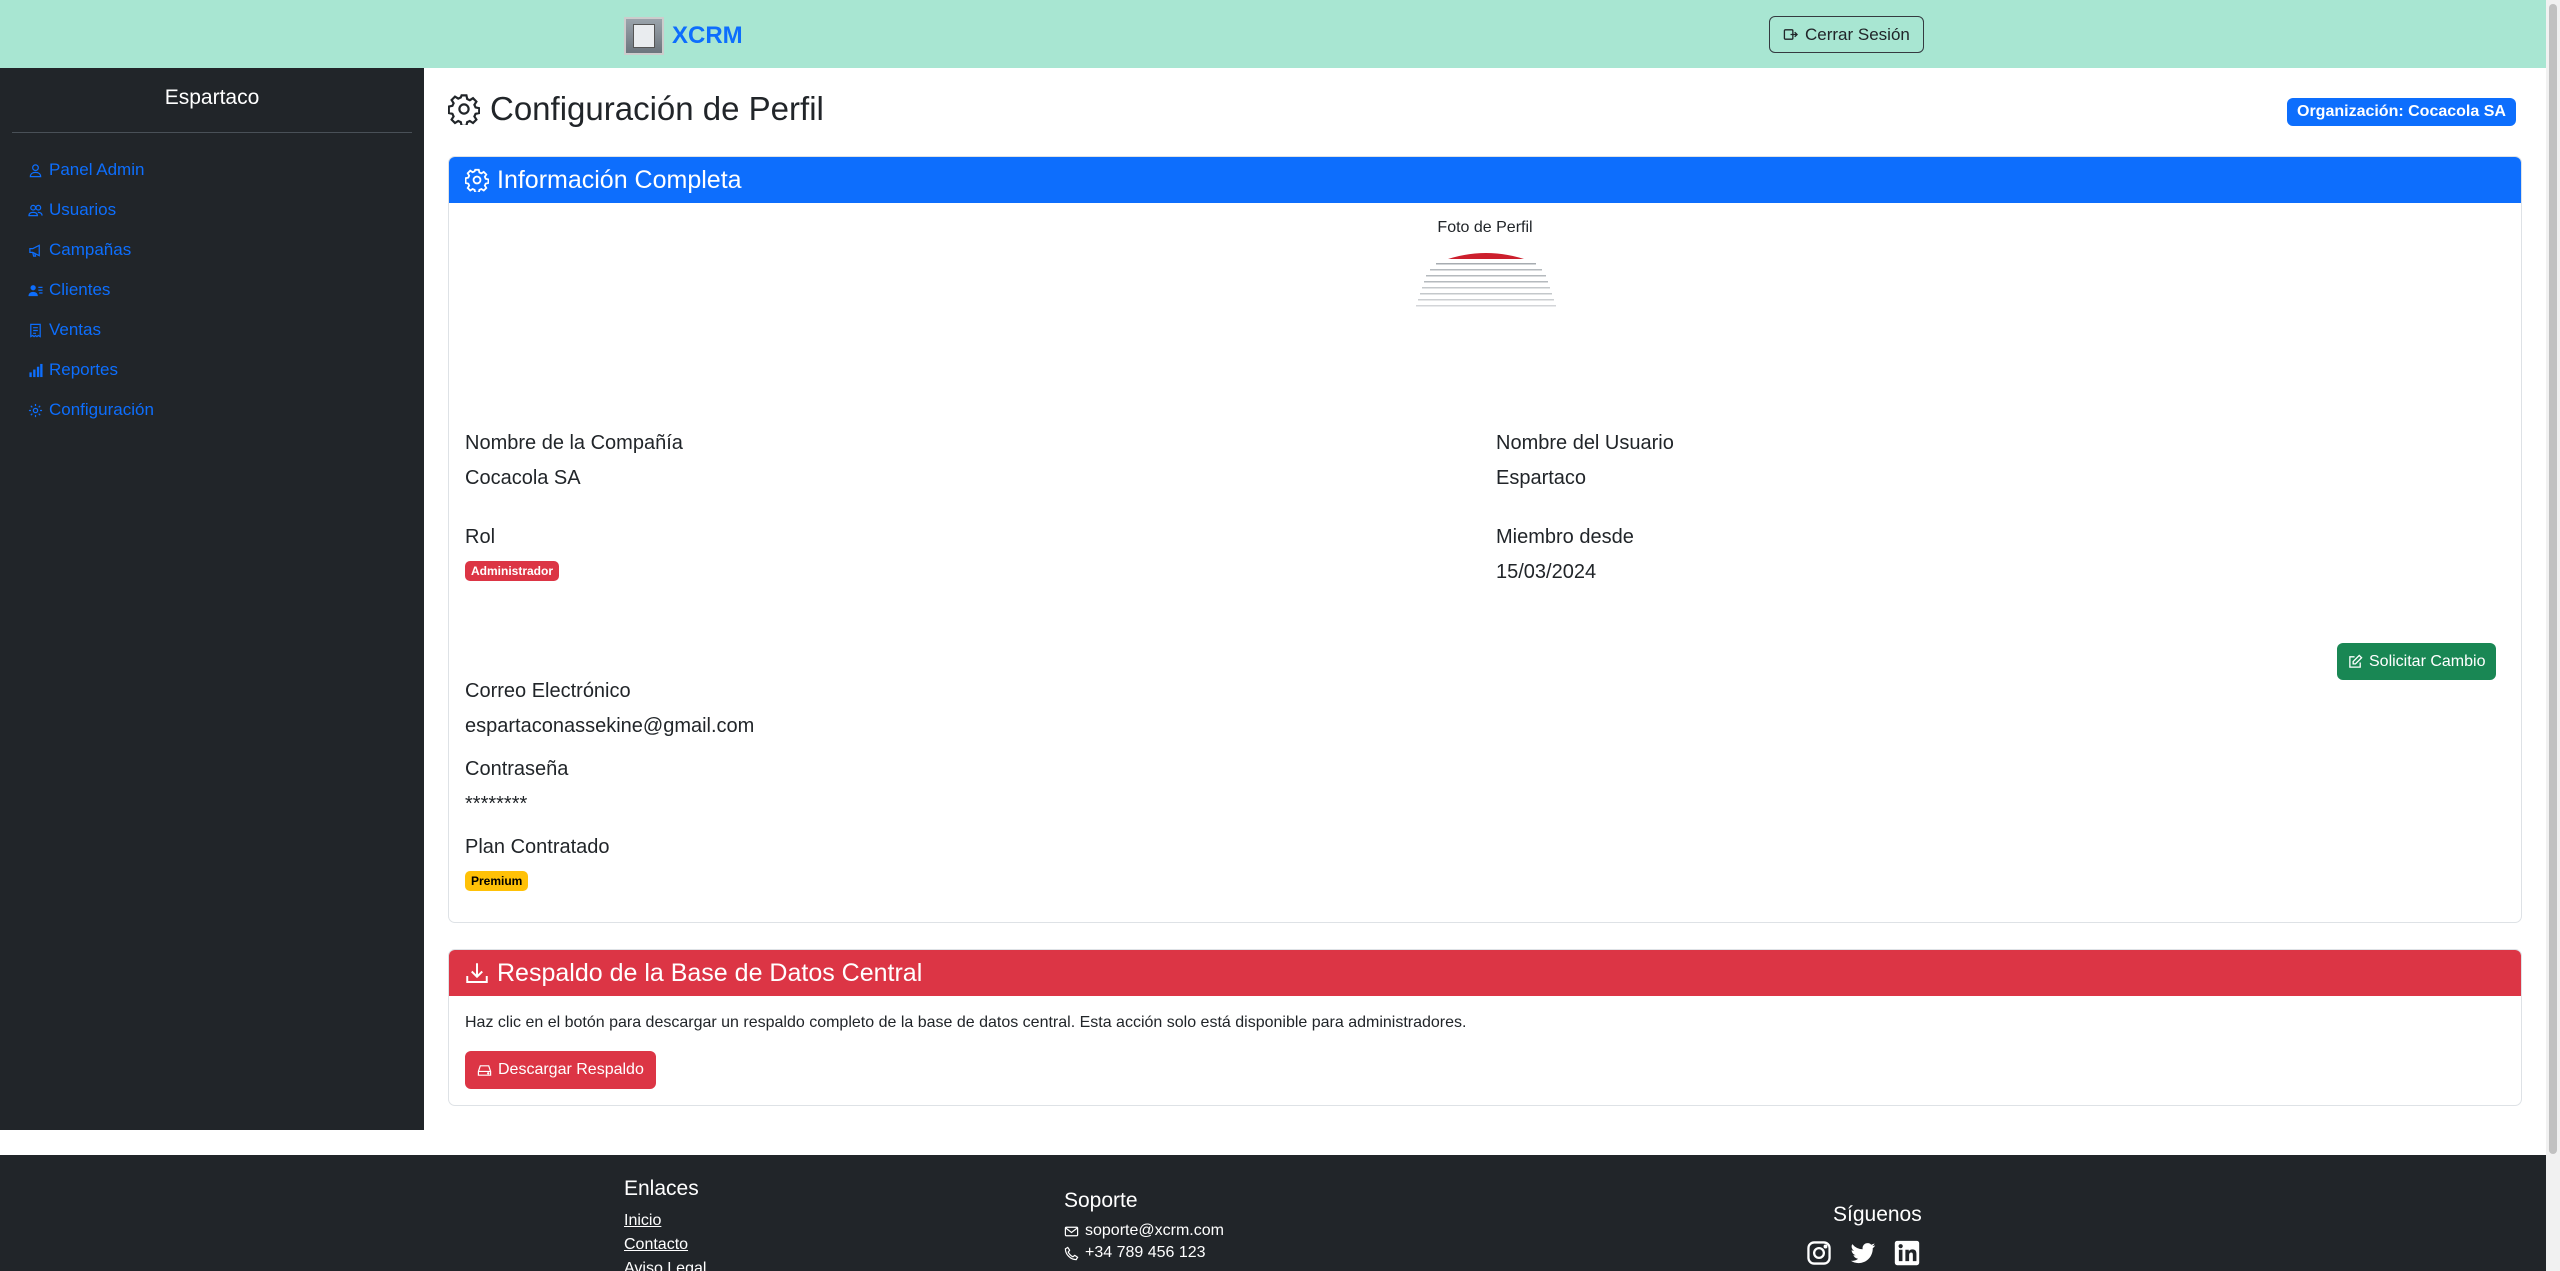  What do you see at coordinates (212, 410) in the screenshot?
I see `sidebar-item-configuracion: Configuración` at bounding box center [212, 410].